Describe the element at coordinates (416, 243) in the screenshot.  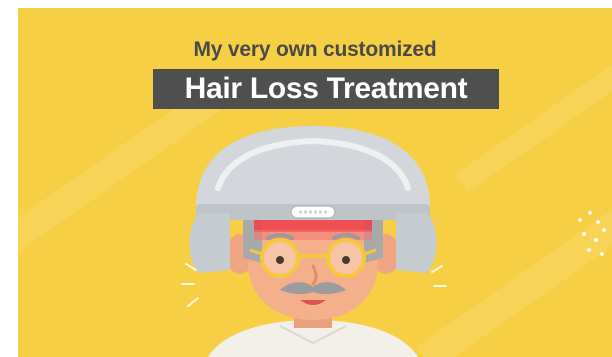
I see `helmet-side-right` at that location.